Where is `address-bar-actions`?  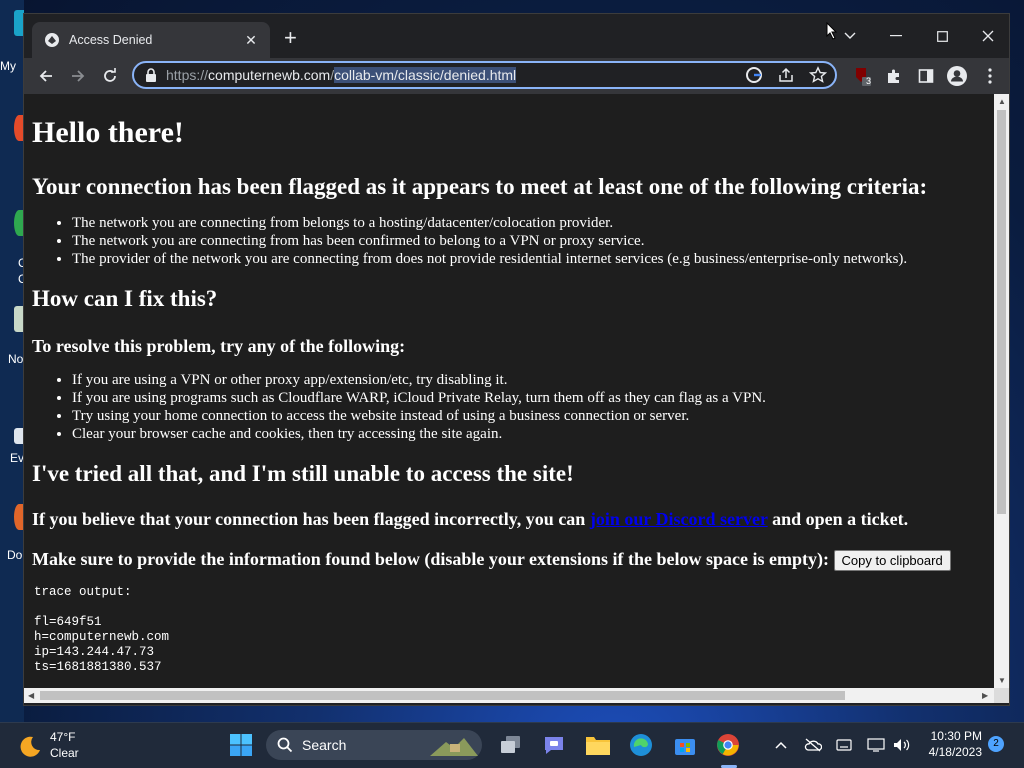 address-bar-actions is located at coordinates (786, 75).